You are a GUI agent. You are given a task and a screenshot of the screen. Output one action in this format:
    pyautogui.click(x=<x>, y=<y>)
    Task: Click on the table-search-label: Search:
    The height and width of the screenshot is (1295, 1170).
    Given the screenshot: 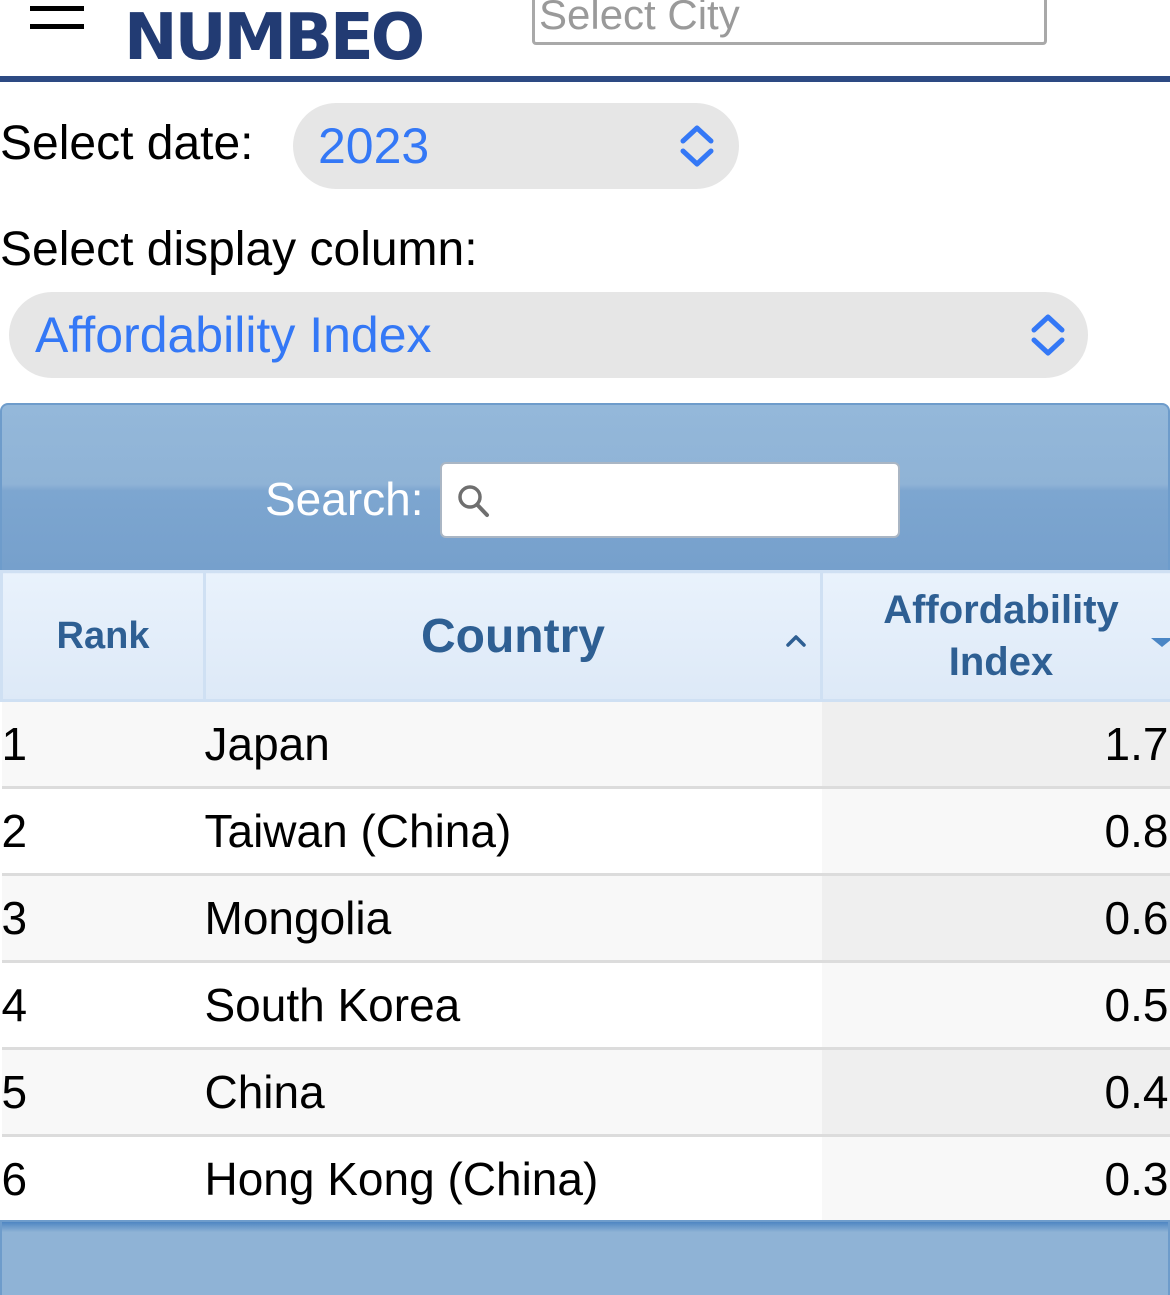 What is the action you would take?
    pyautogui.click(x=344, y=499)
    